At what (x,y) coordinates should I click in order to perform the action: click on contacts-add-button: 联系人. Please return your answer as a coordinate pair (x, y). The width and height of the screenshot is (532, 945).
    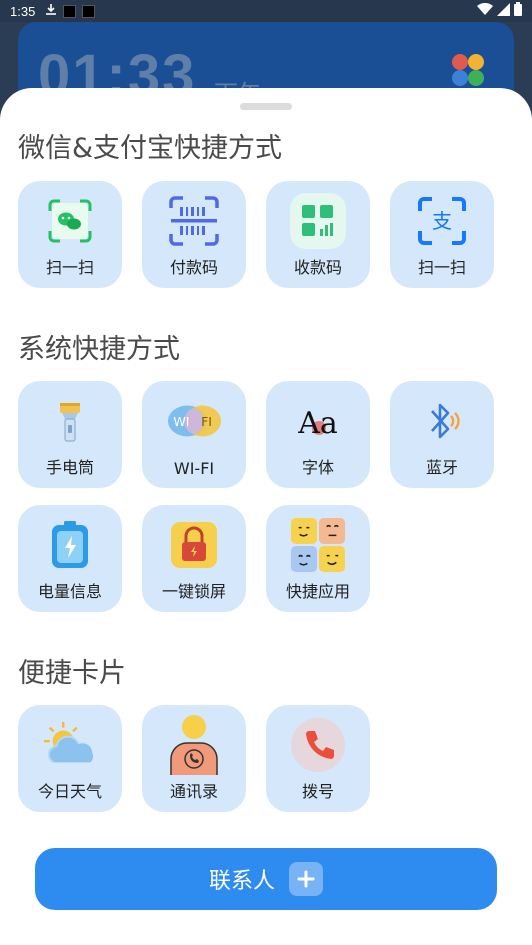
    Looking at the image, I should click on (266, 879).